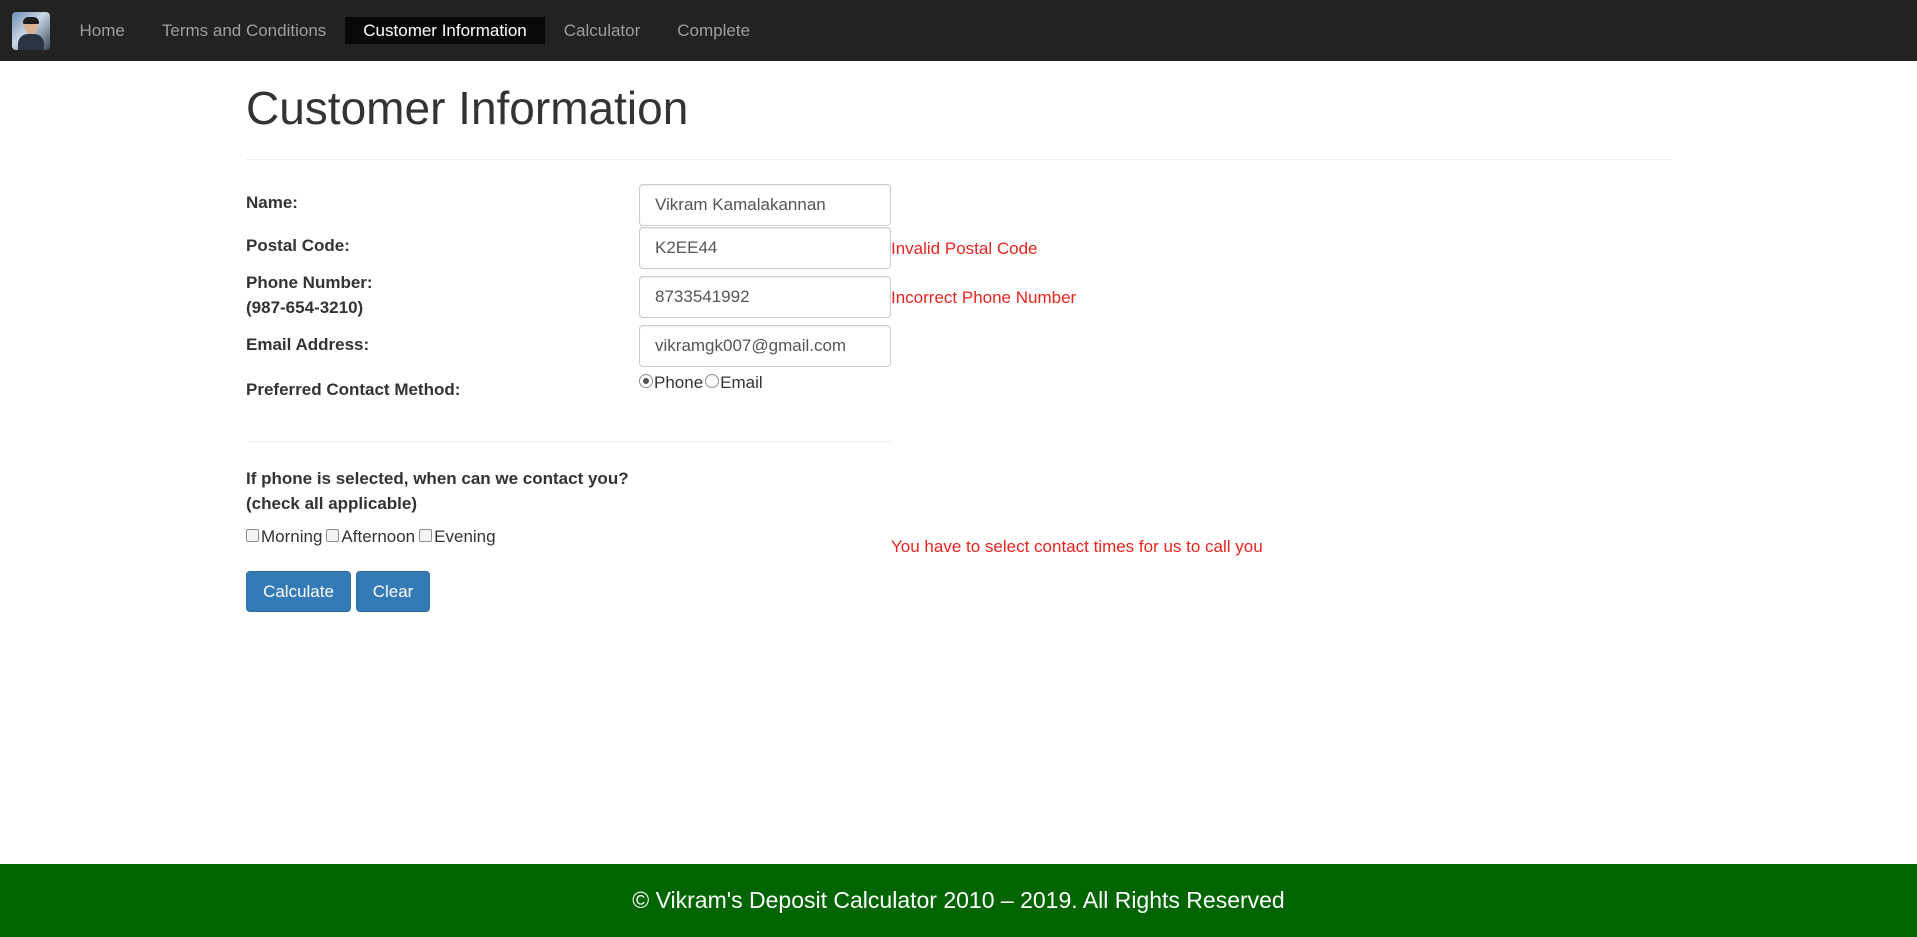  I want to click on email-input, so click(765, 346).